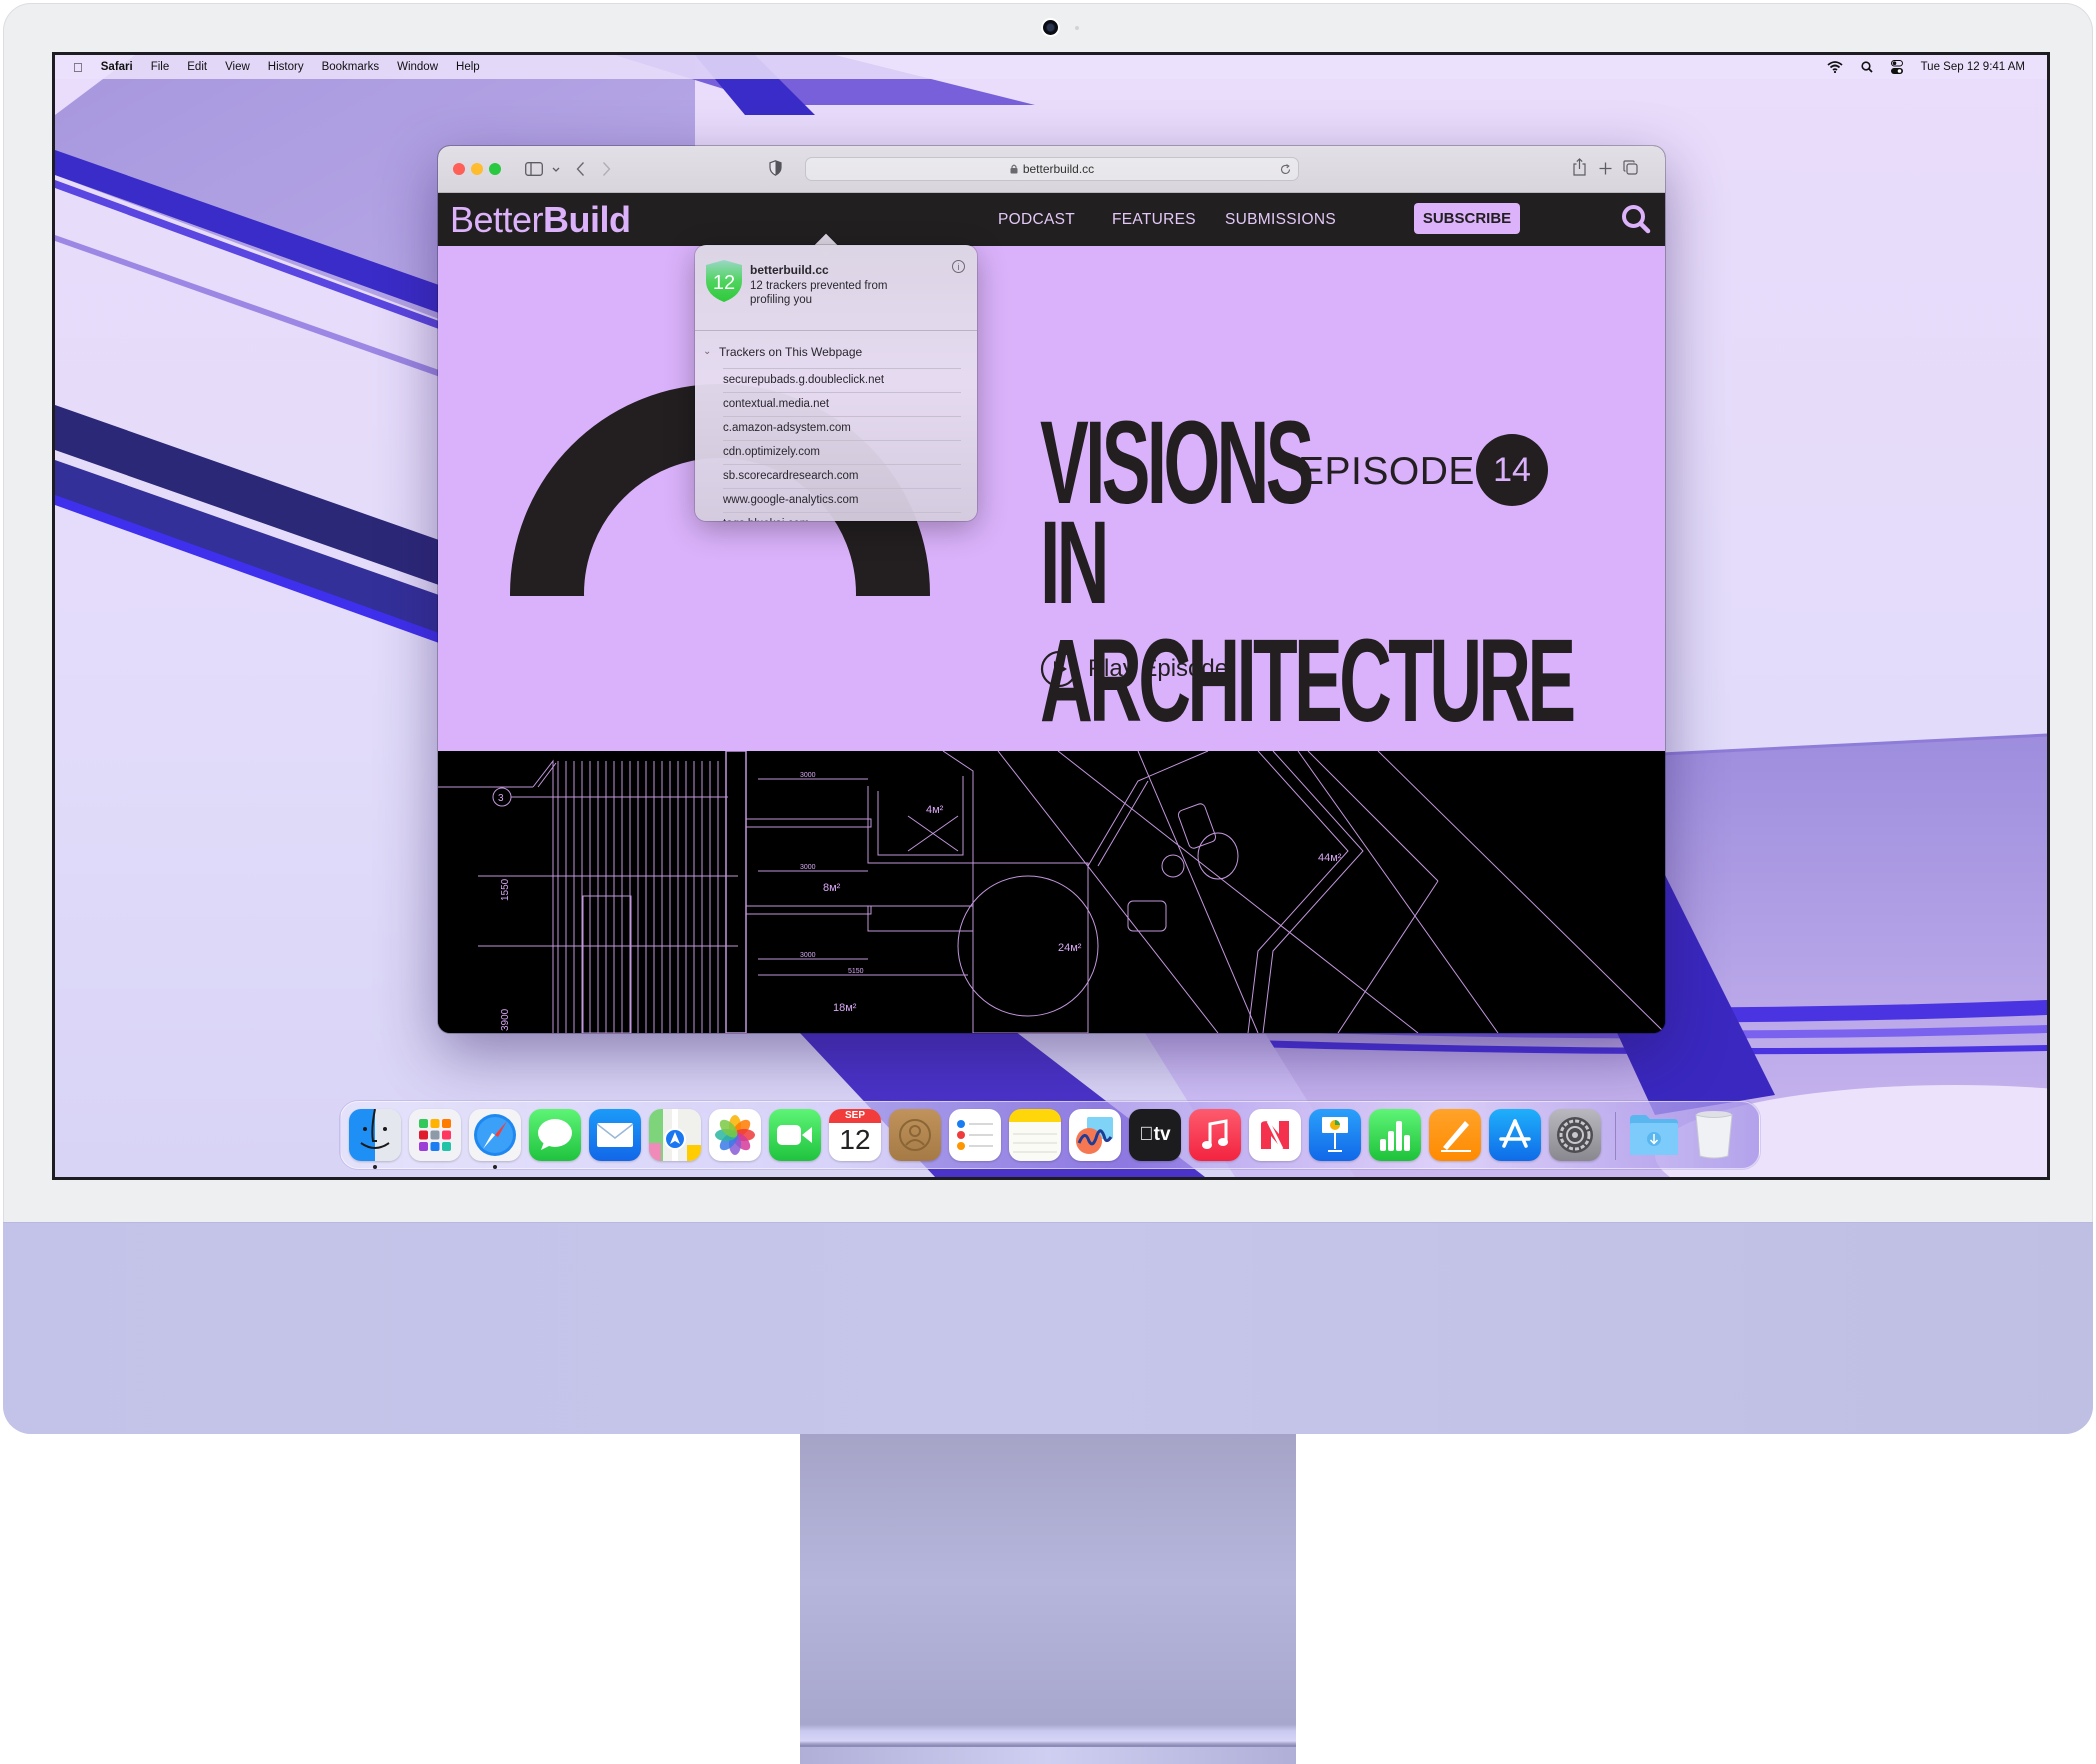 The image size is (2096, 1764). I want to click on tracker-item: contextual.media.net, so click(842, 404).